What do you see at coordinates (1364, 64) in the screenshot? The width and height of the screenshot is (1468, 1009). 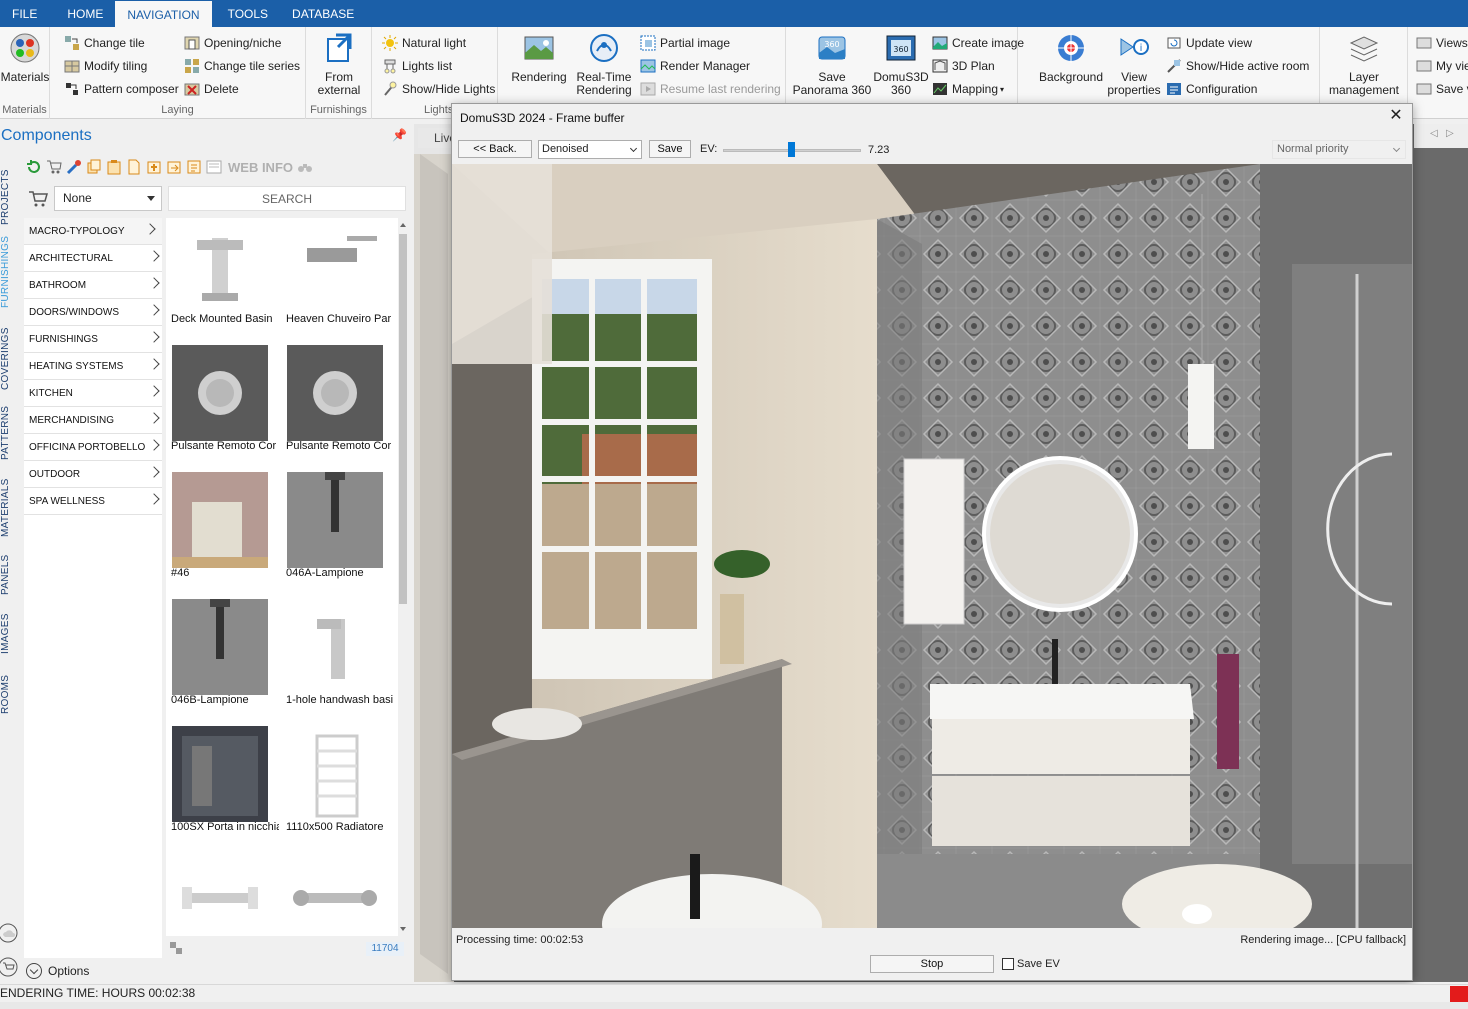 I see `layer-management-button: Layer management` at bounding box center [1364, 64].